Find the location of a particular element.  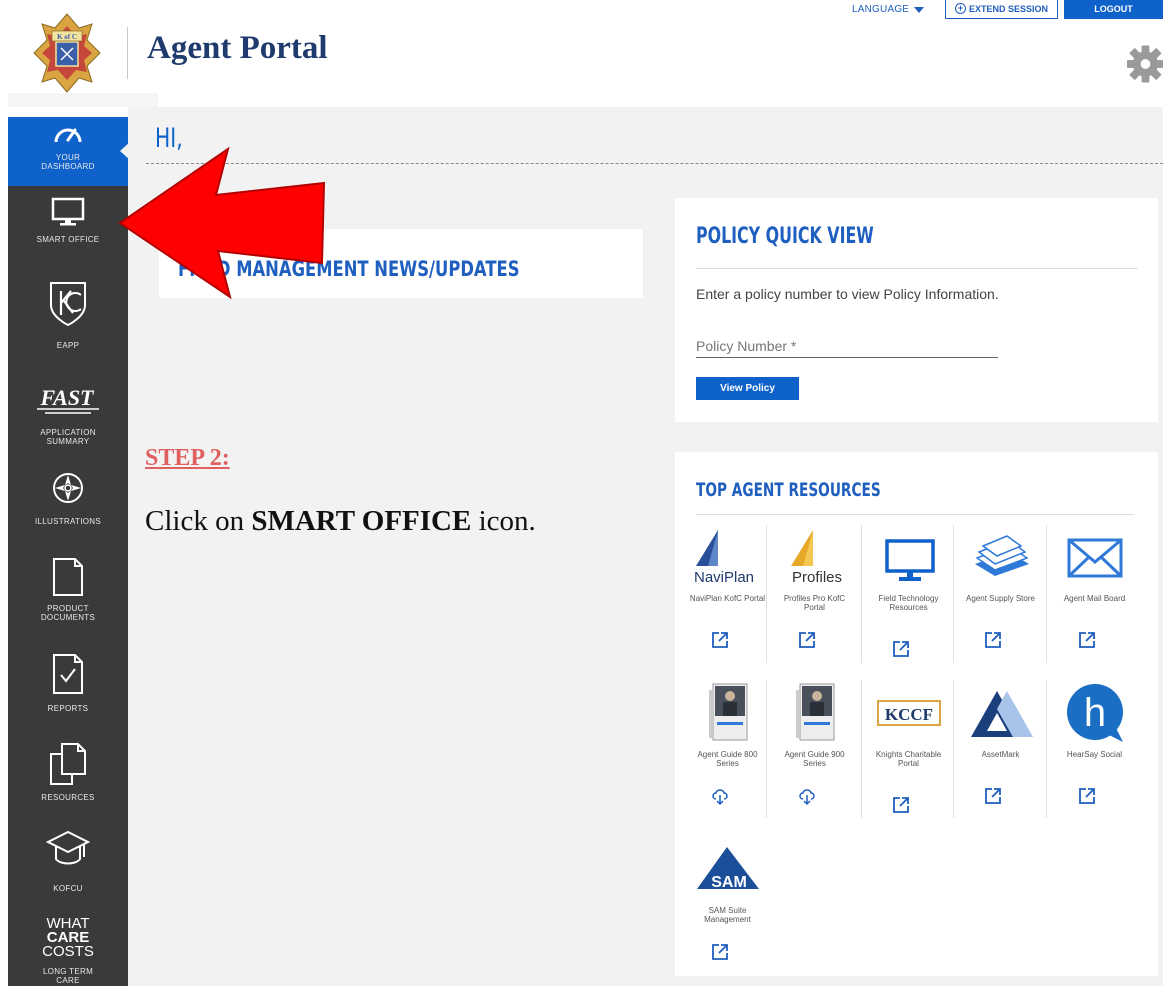

logo-text: K of C is located at coordinates (67, 37).